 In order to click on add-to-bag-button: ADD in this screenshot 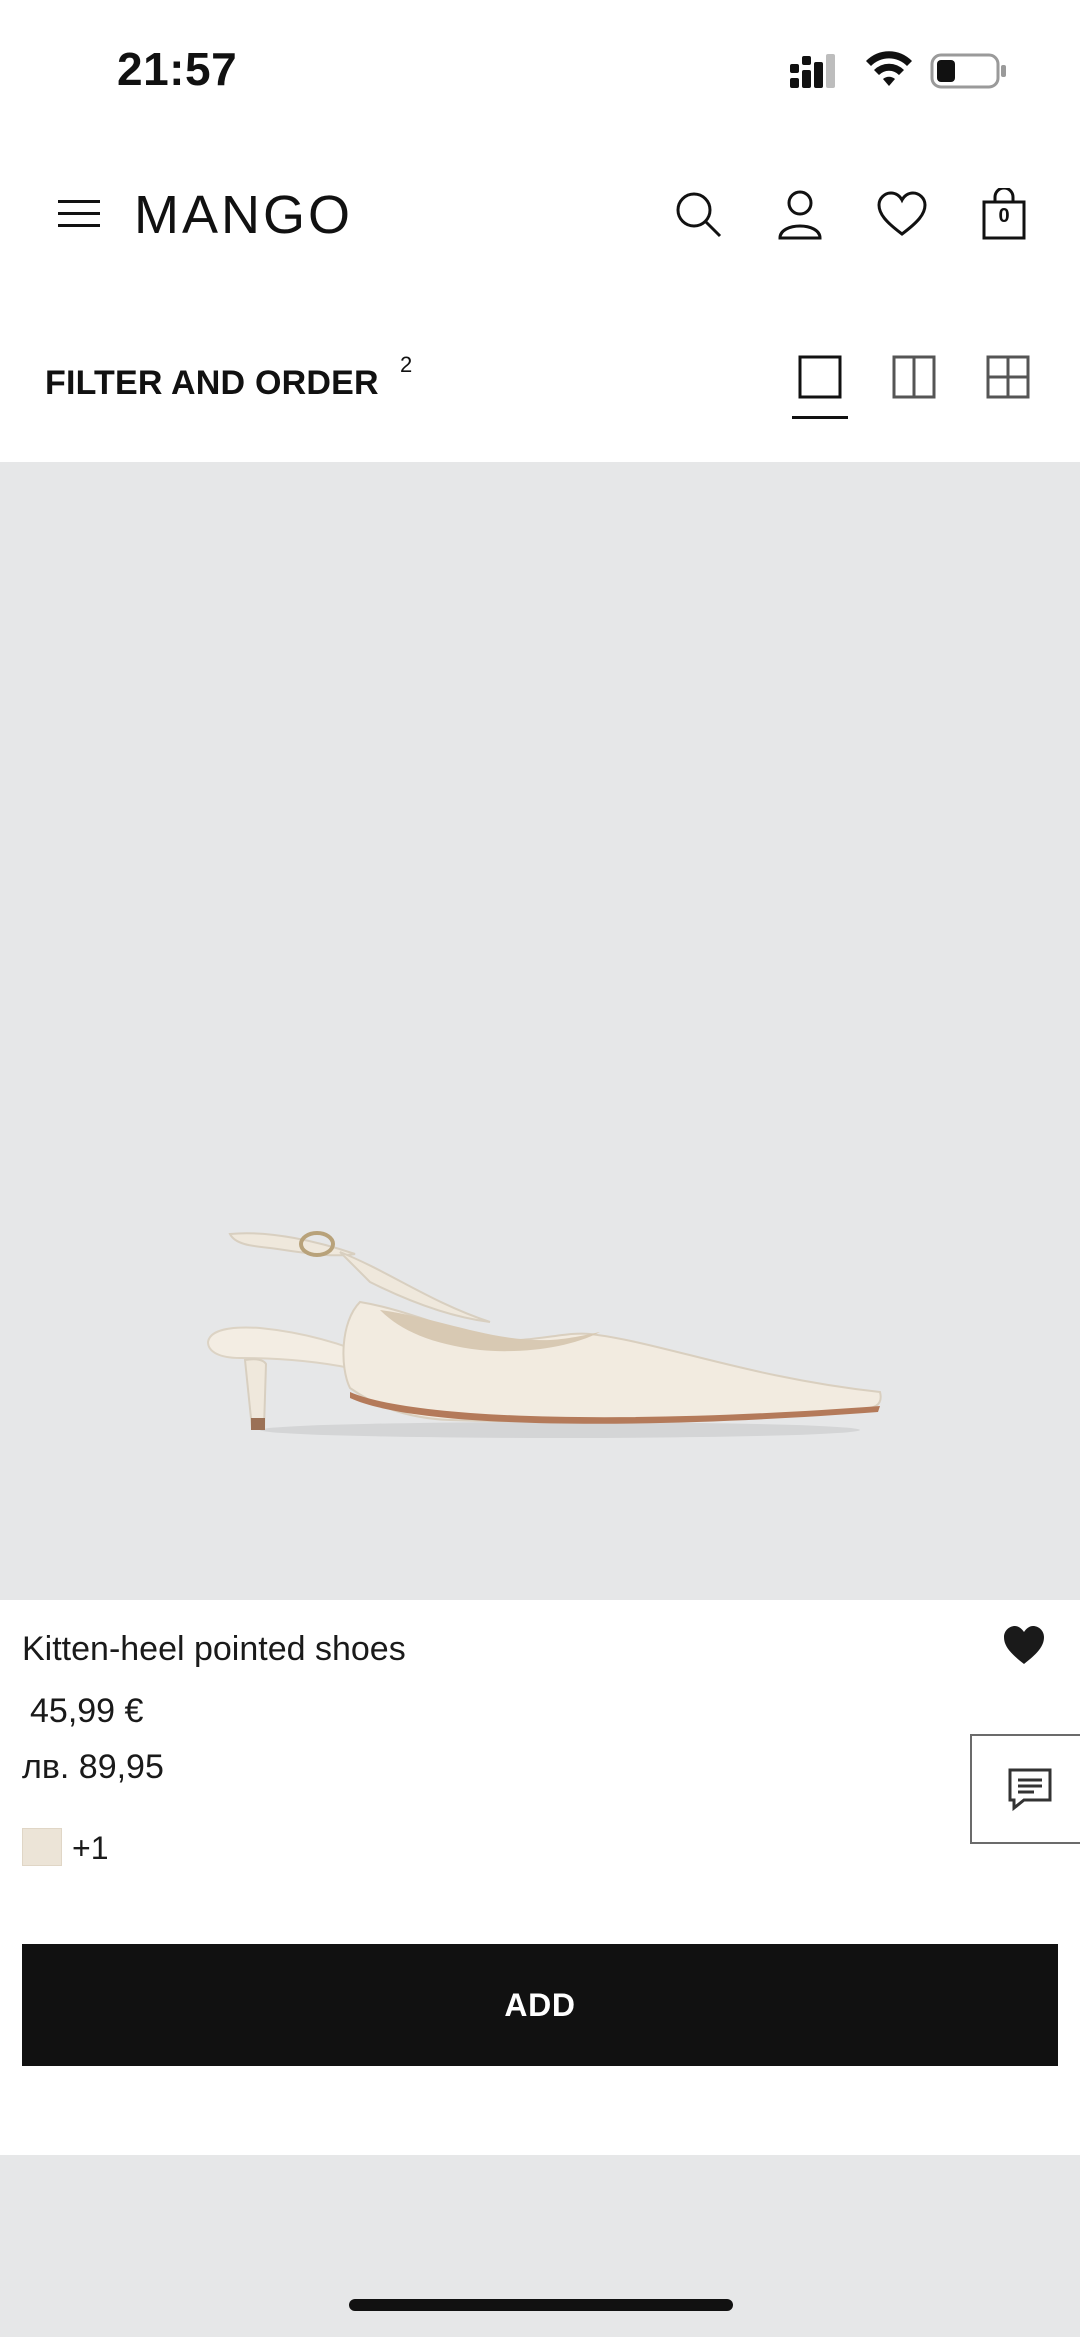, I will do `click(540, 2005)`.